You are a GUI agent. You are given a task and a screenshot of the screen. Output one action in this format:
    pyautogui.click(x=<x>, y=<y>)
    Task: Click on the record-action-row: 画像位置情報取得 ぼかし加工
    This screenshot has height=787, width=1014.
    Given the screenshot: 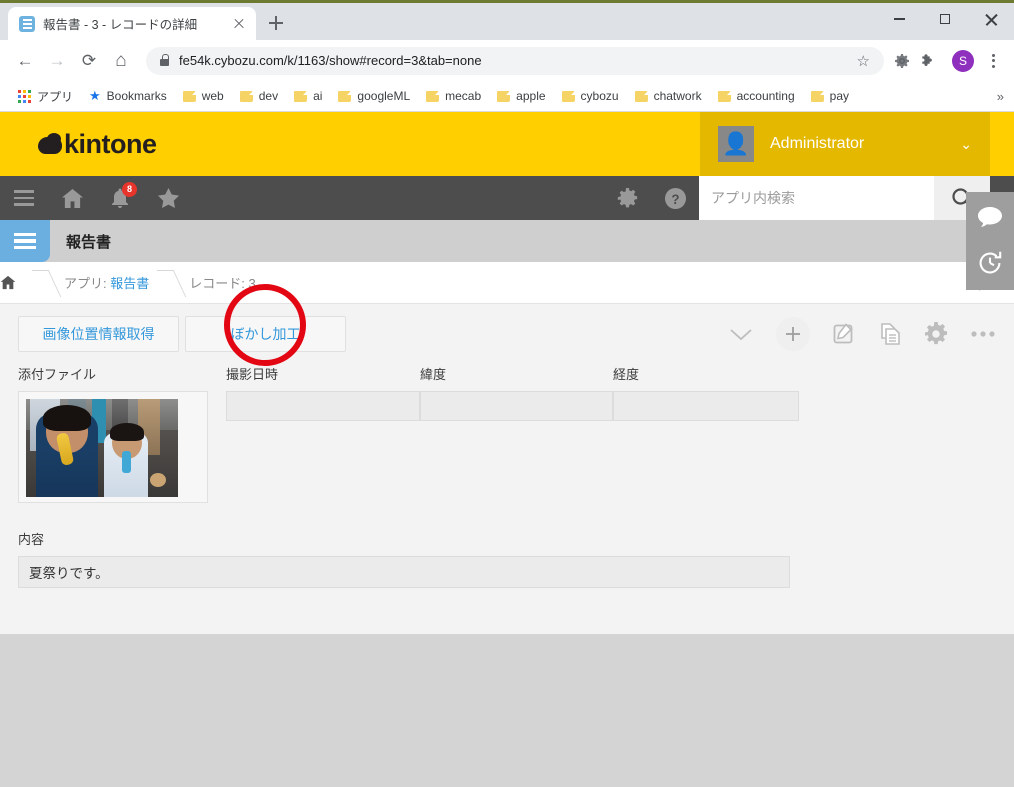 What is the action you would take?
    pyautogui.click(x=507, y=334)
    